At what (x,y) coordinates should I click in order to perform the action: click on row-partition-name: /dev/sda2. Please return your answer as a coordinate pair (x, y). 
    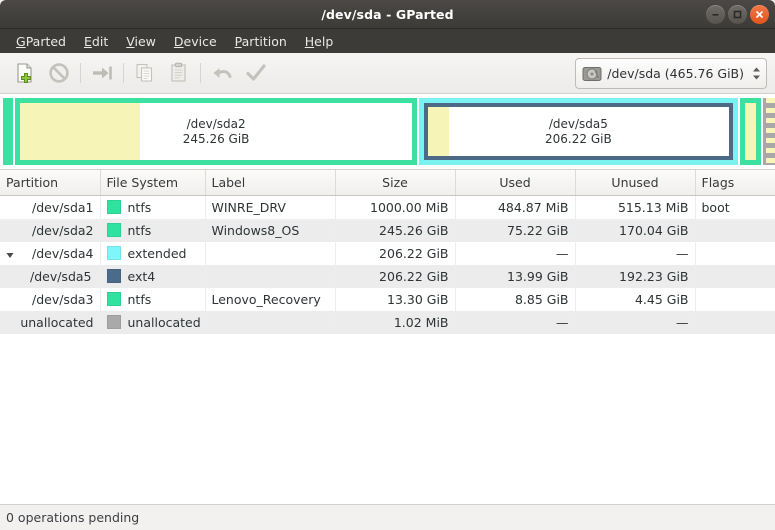
    Looking at the image, I should click on (50, 230).